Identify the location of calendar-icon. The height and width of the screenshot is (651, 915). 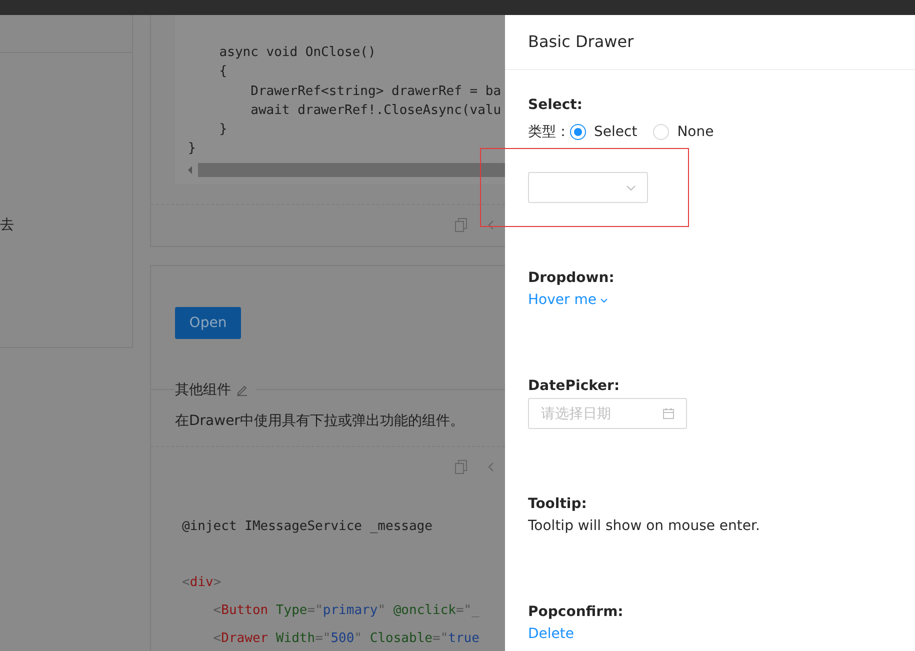
(668, 413).